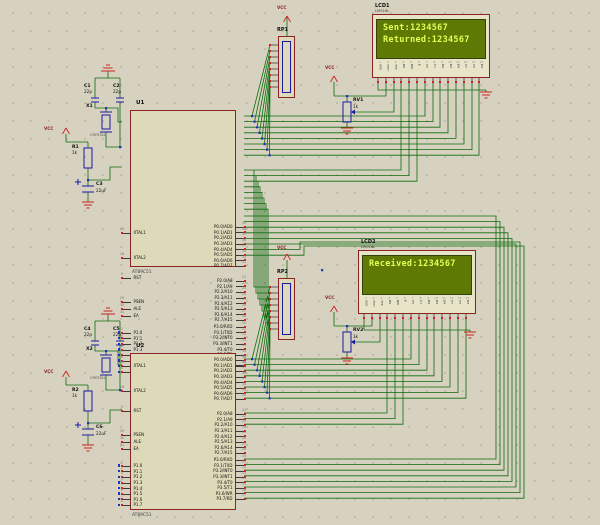 Image resolution: width=600 pixels, height=525 pixels. What do you see at coordinates (88, 334) in the screenshot?
I see `c4-value: 22p` at bounding box center [88, 334].